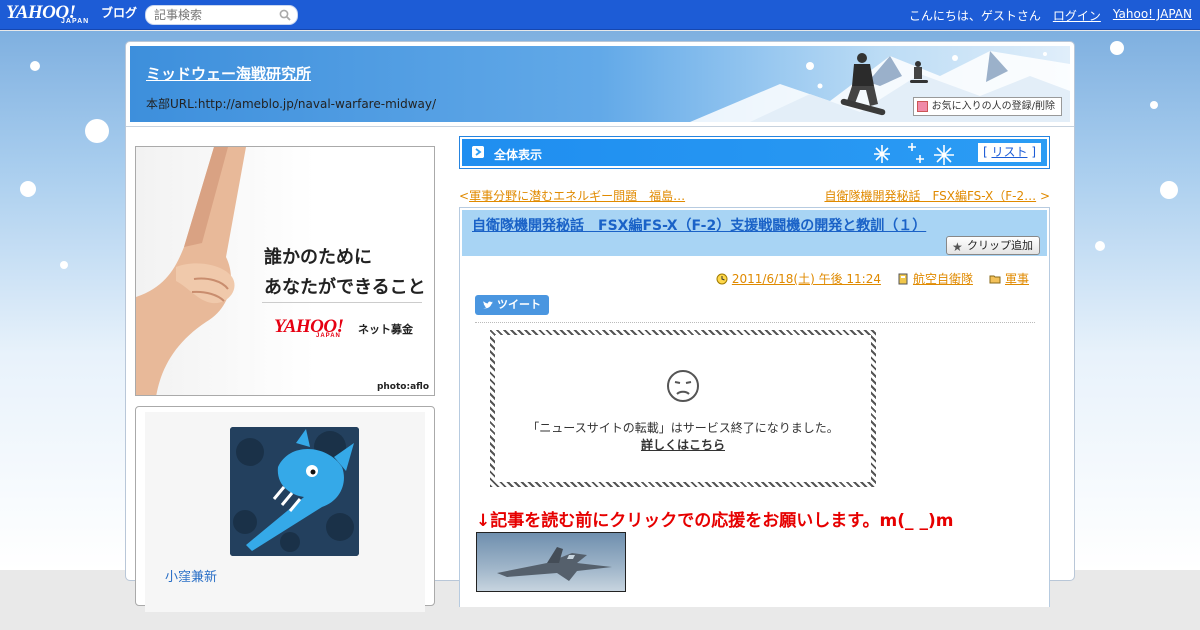 Image resolution: width=1200 pixels, height=630 pixels. I want to click on clip-add-label: クリップ追加, so click(1000, 245).